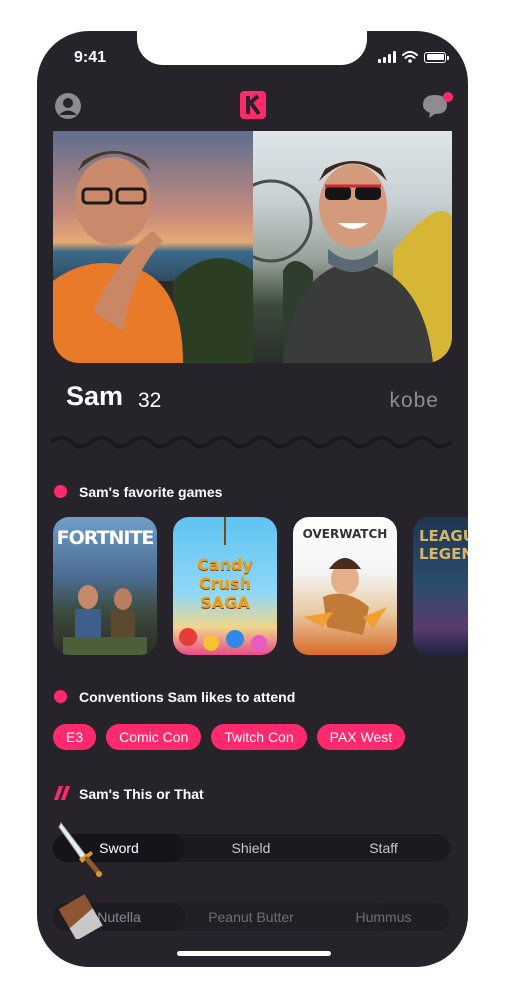 This screenshot has width=505, height=1000. Describe the element at coordinates (68, 106) in the screenshot. I see `profile-icon` at that location.